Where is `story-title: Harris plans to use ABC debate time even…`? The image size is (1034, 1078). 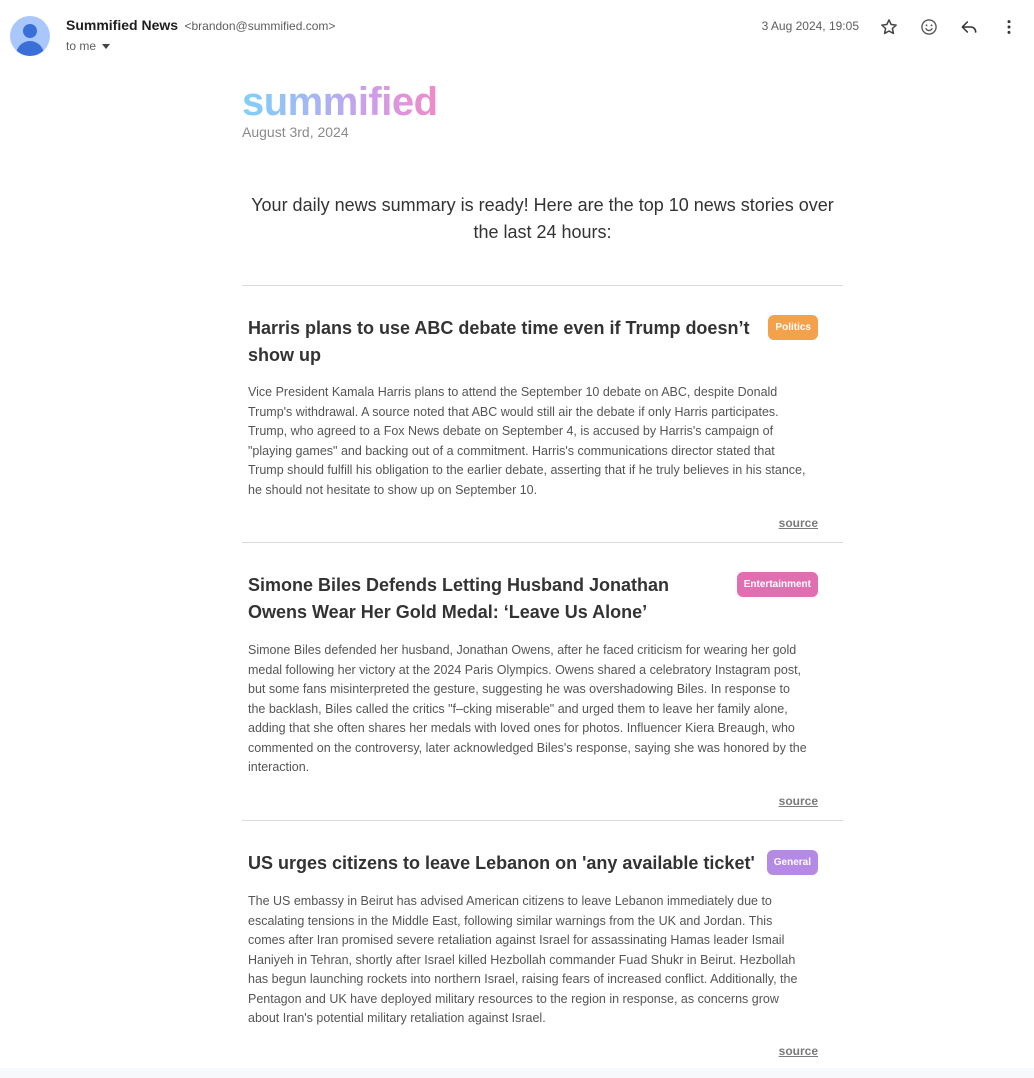
story-title: Harris plans to use ABC debate time even… is located at coordinates (499, 341).